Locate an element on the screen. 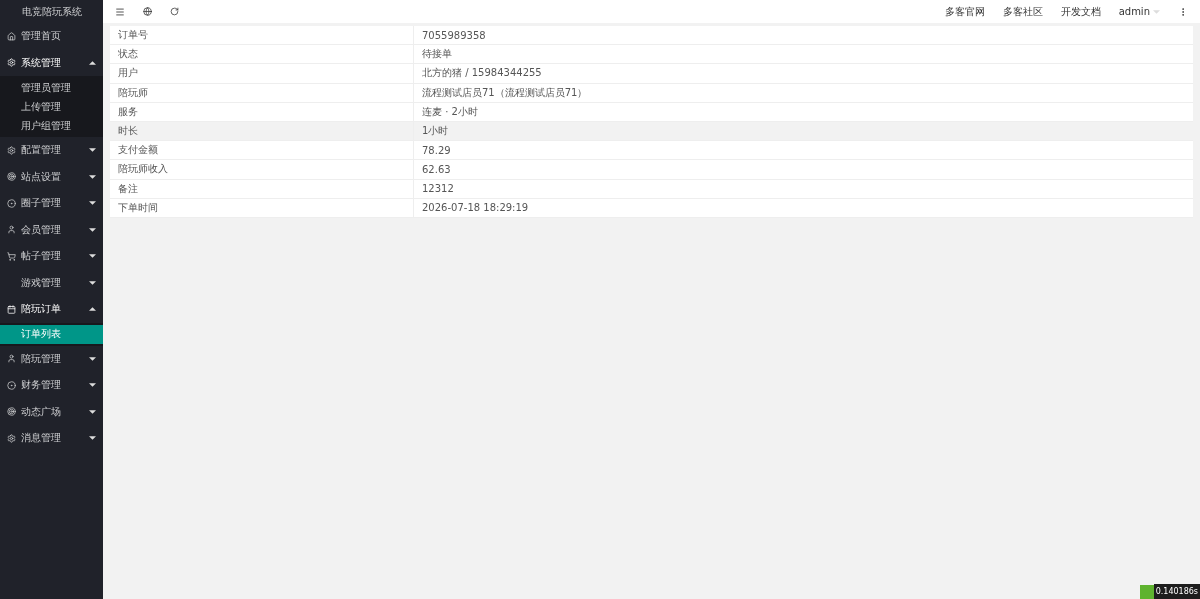 The image size is (1200, 599). field-label: 时长 is located at coordinates (262, 131).